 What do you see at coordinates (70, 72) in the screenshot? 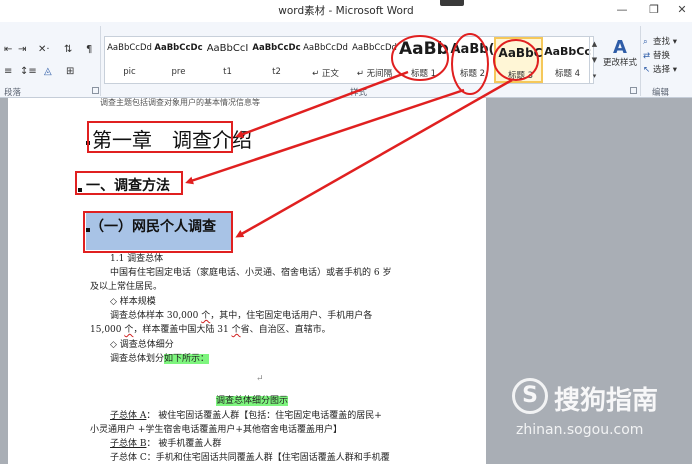
I see `borders-icon: ⊞` at bounding box center [70, 72].